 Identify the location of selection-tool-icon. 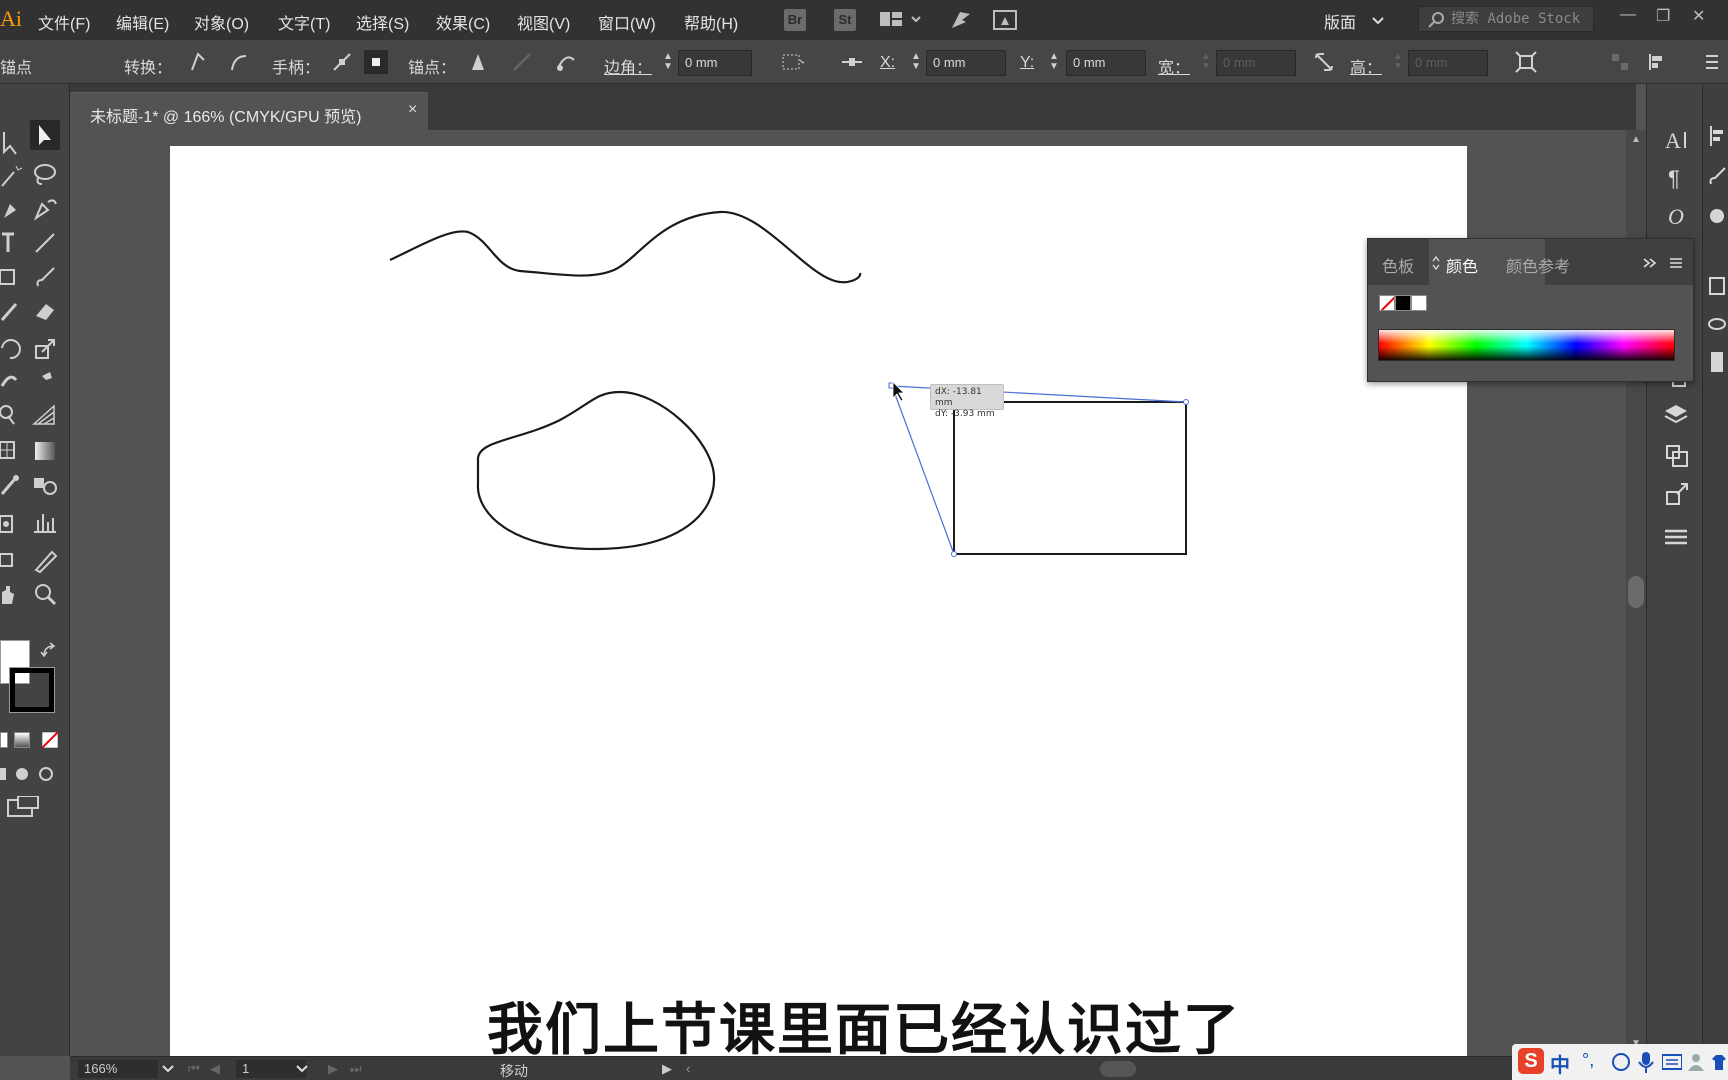
(15, 143).